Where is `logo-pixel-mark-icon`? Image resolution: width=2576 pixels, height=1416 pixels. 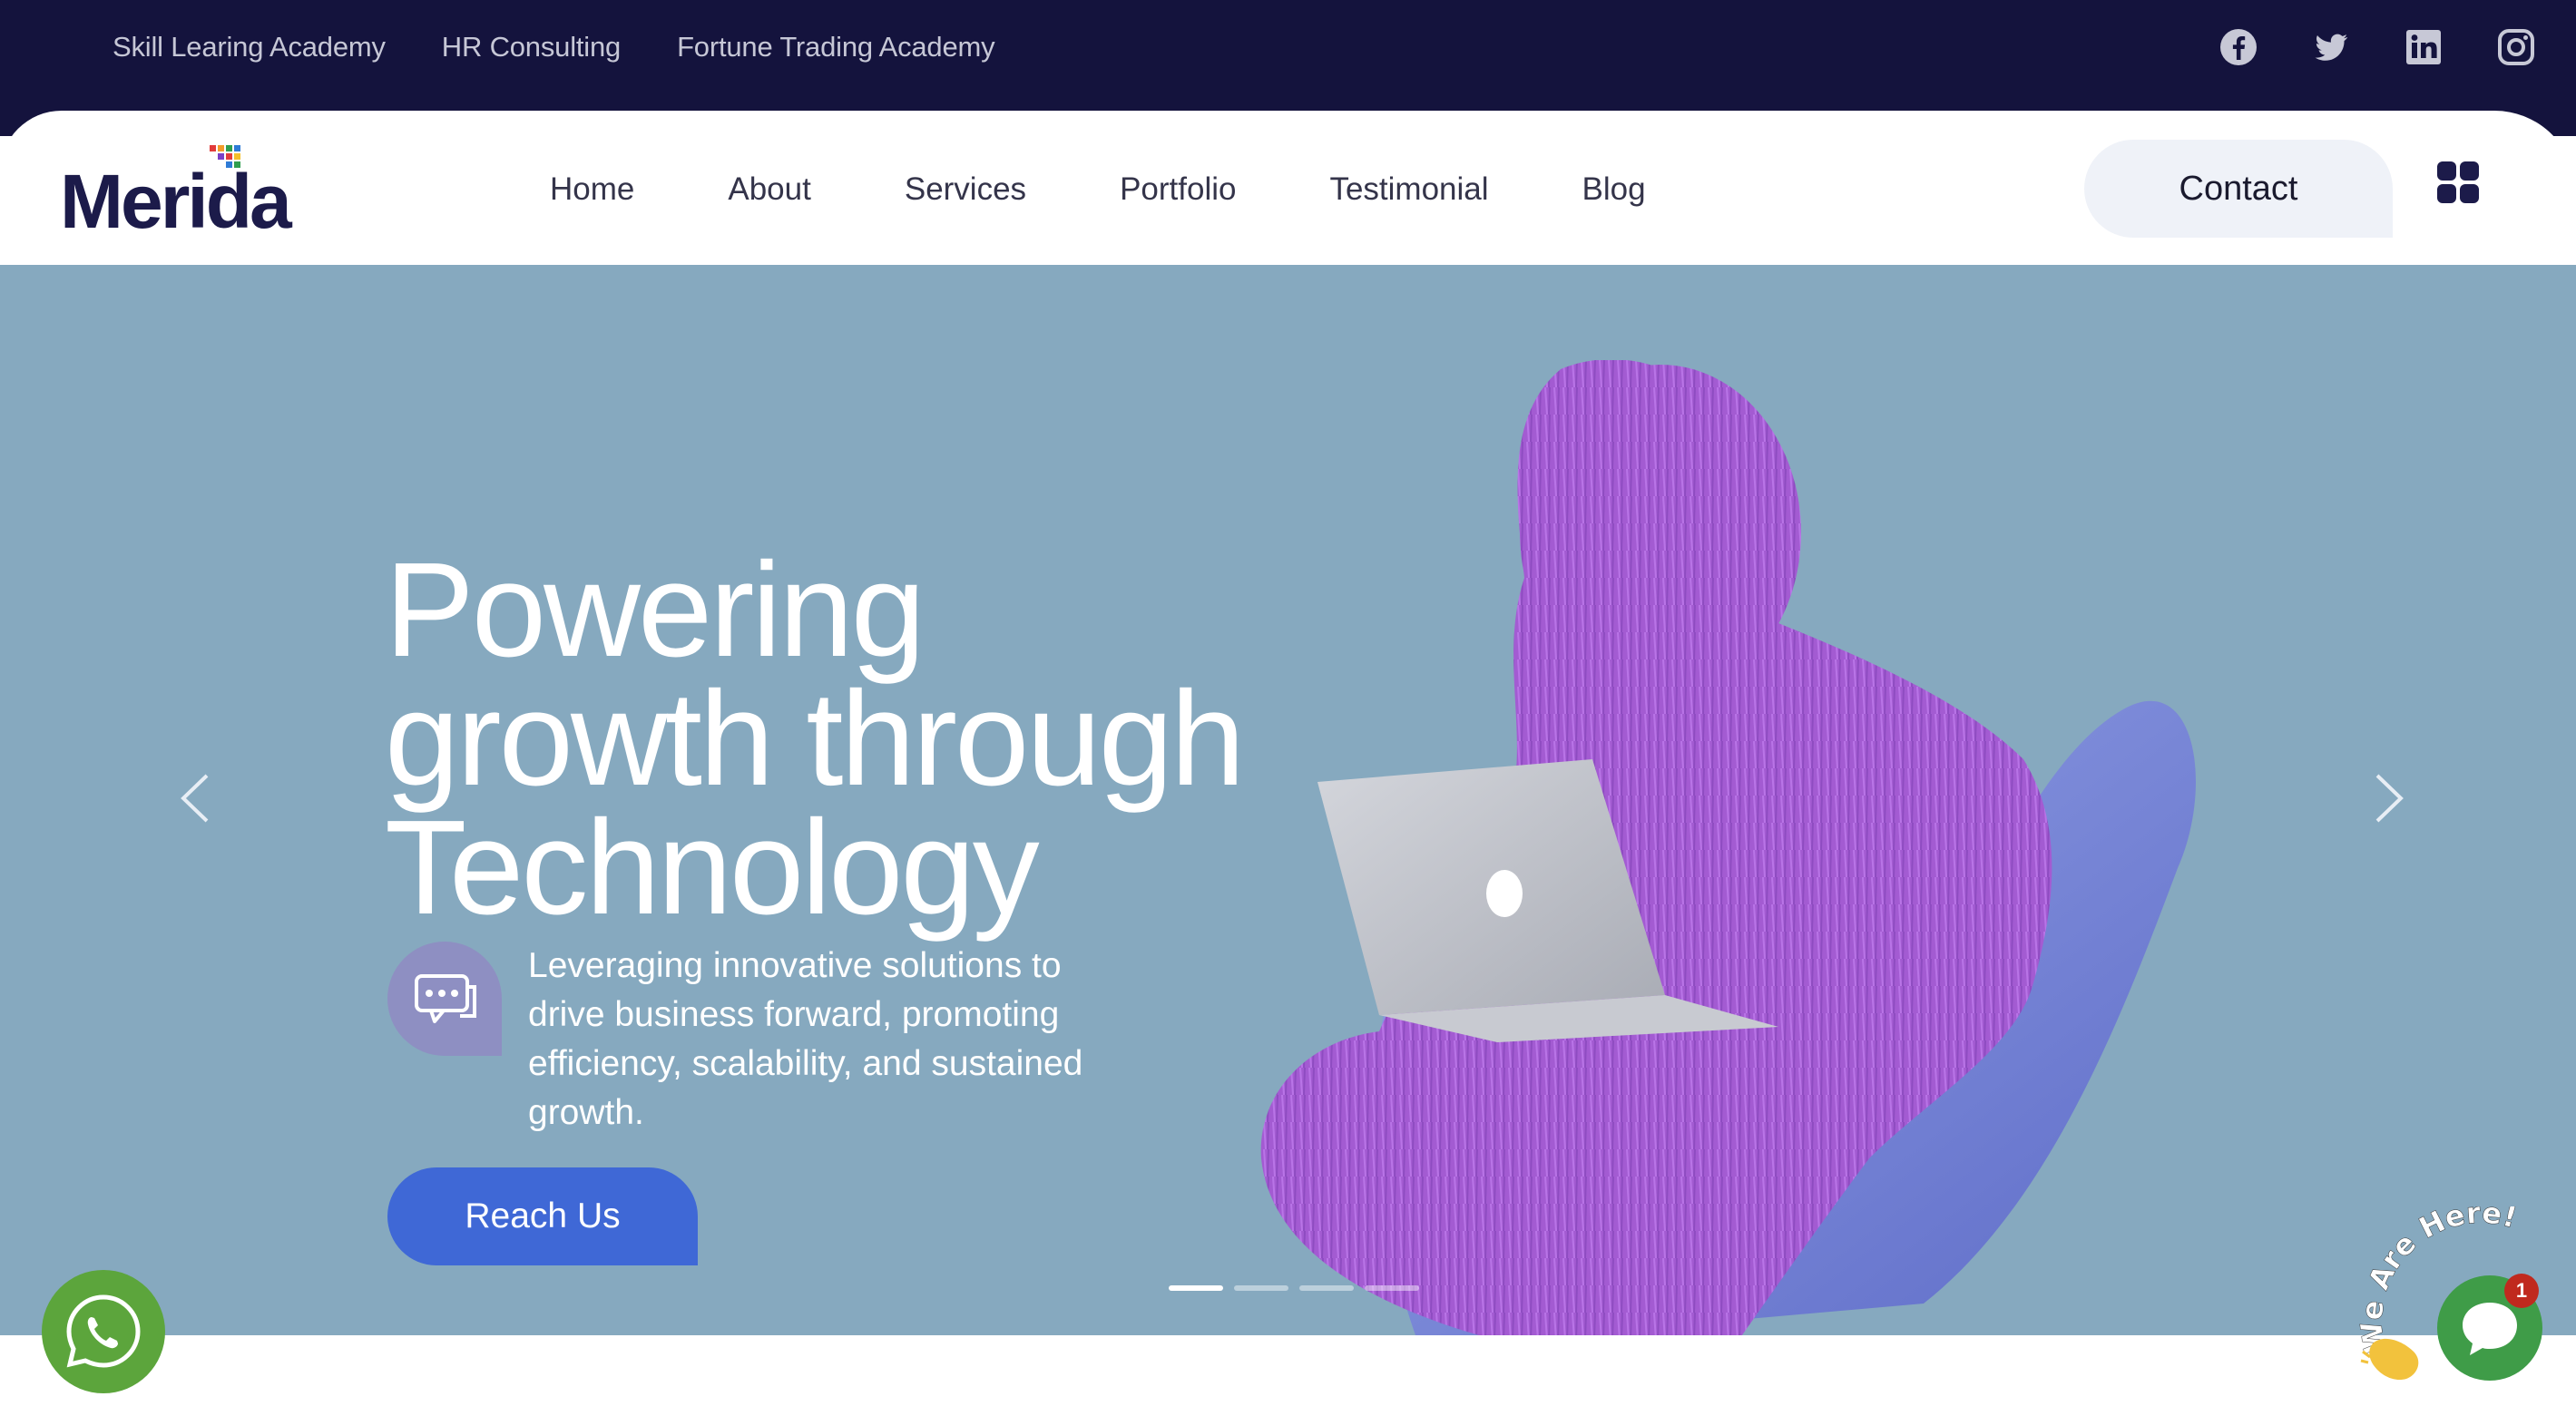 logo-pixel-mark-icon is located at coordinates (225, 156).